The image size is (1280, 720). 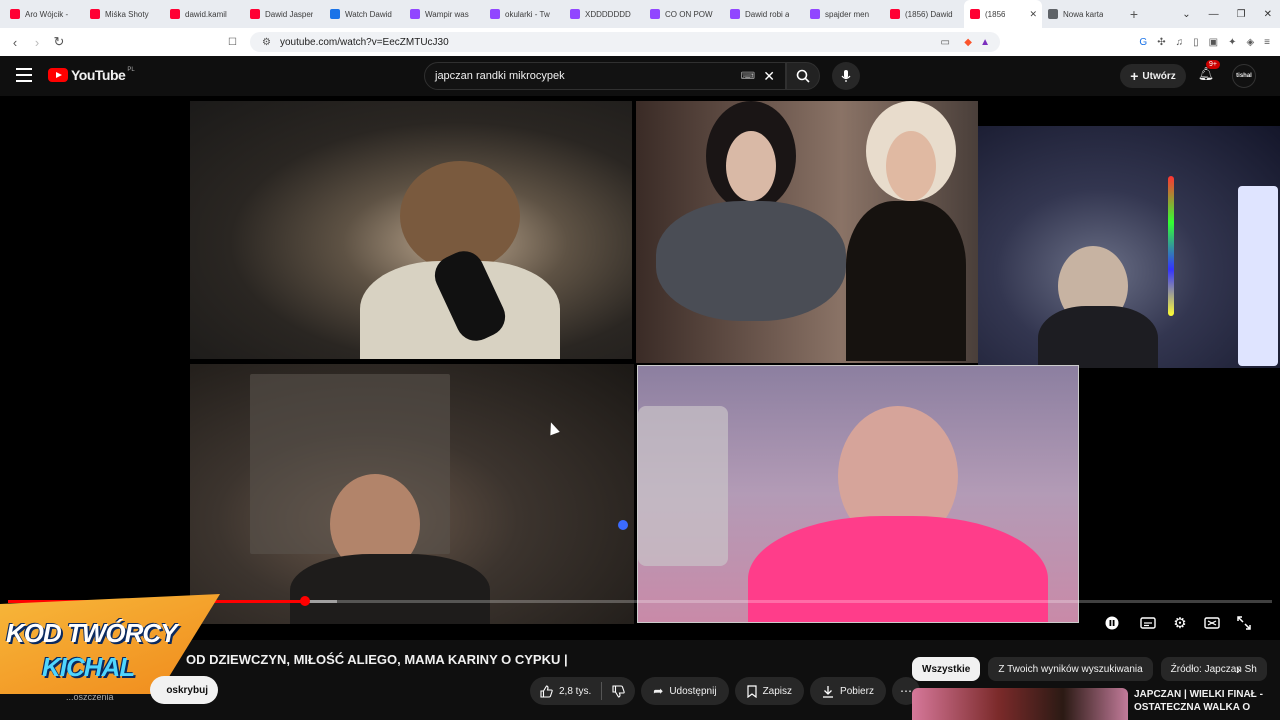 What do you see at coordinates (1227, 14) in the screenshot?
I see `window-controls: ⌄ — ❐ ✕` at bounding box center [1227, 14].